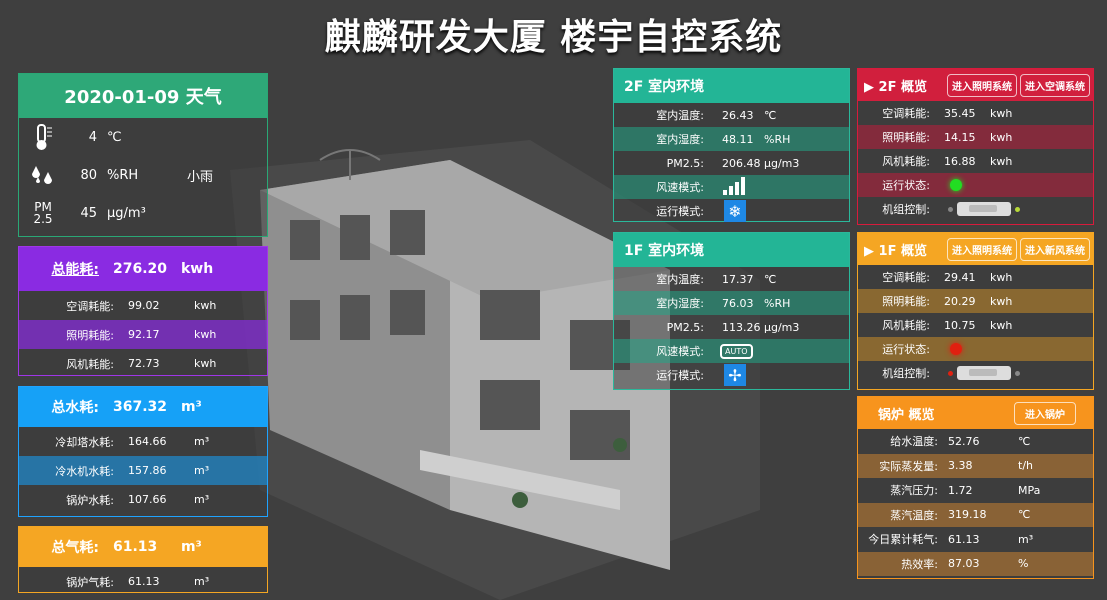 The image size is (1107, 600). I want to click on fan-mode-row: 风速模式: AUTO, so click(731, 351).